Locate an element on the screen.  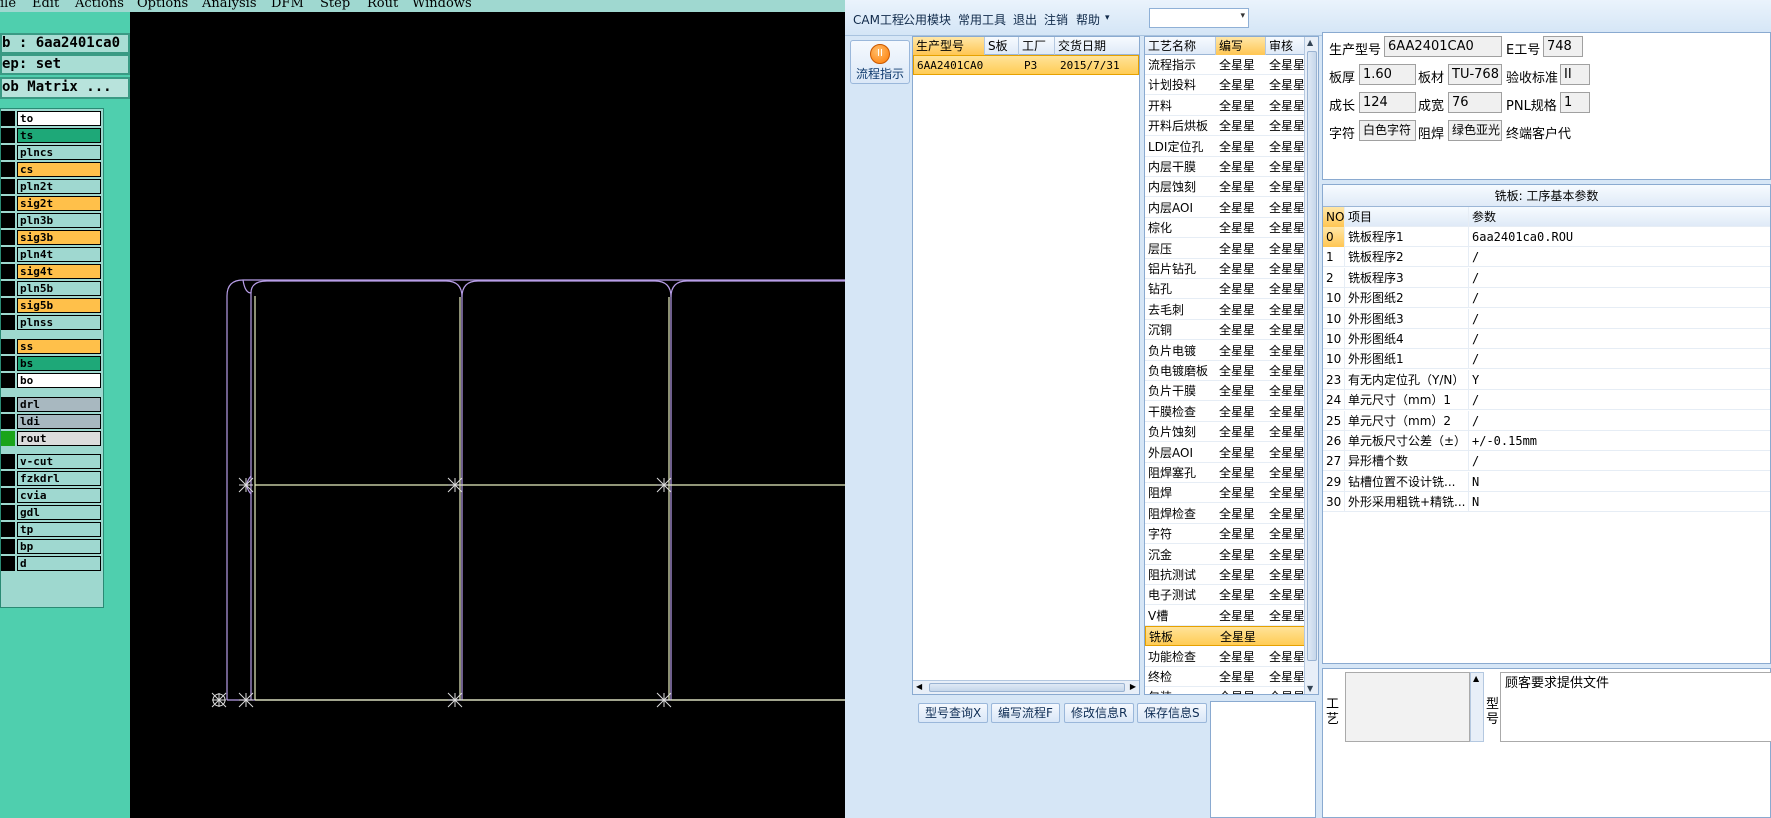
table-row: 25 单元尺寸（mm）2/ is located at coordinates (1546, 420).